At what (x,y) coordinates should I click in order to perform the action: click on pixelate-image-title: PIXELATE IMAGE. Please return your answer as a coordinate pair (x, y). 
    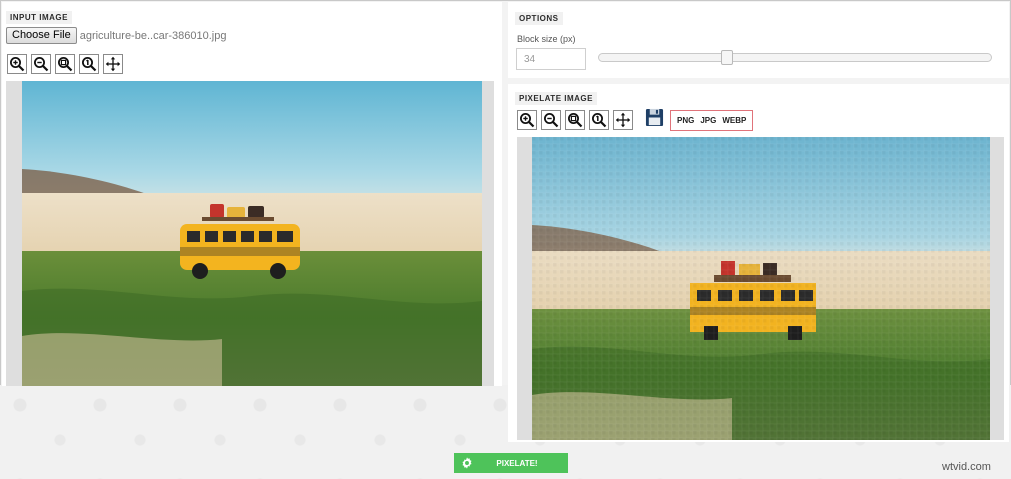
    Looking at the image, I should click on (556, 98).